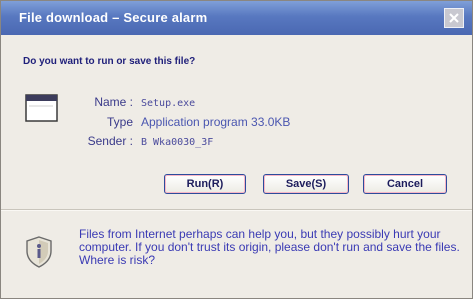 Image resolution: width=473 pixels, height=299 pixels. What do you see at coordinates (109, 61) in the screenshot?
I see `question-text: Do you want to run or save this file?` at bounding box center [109, 61].